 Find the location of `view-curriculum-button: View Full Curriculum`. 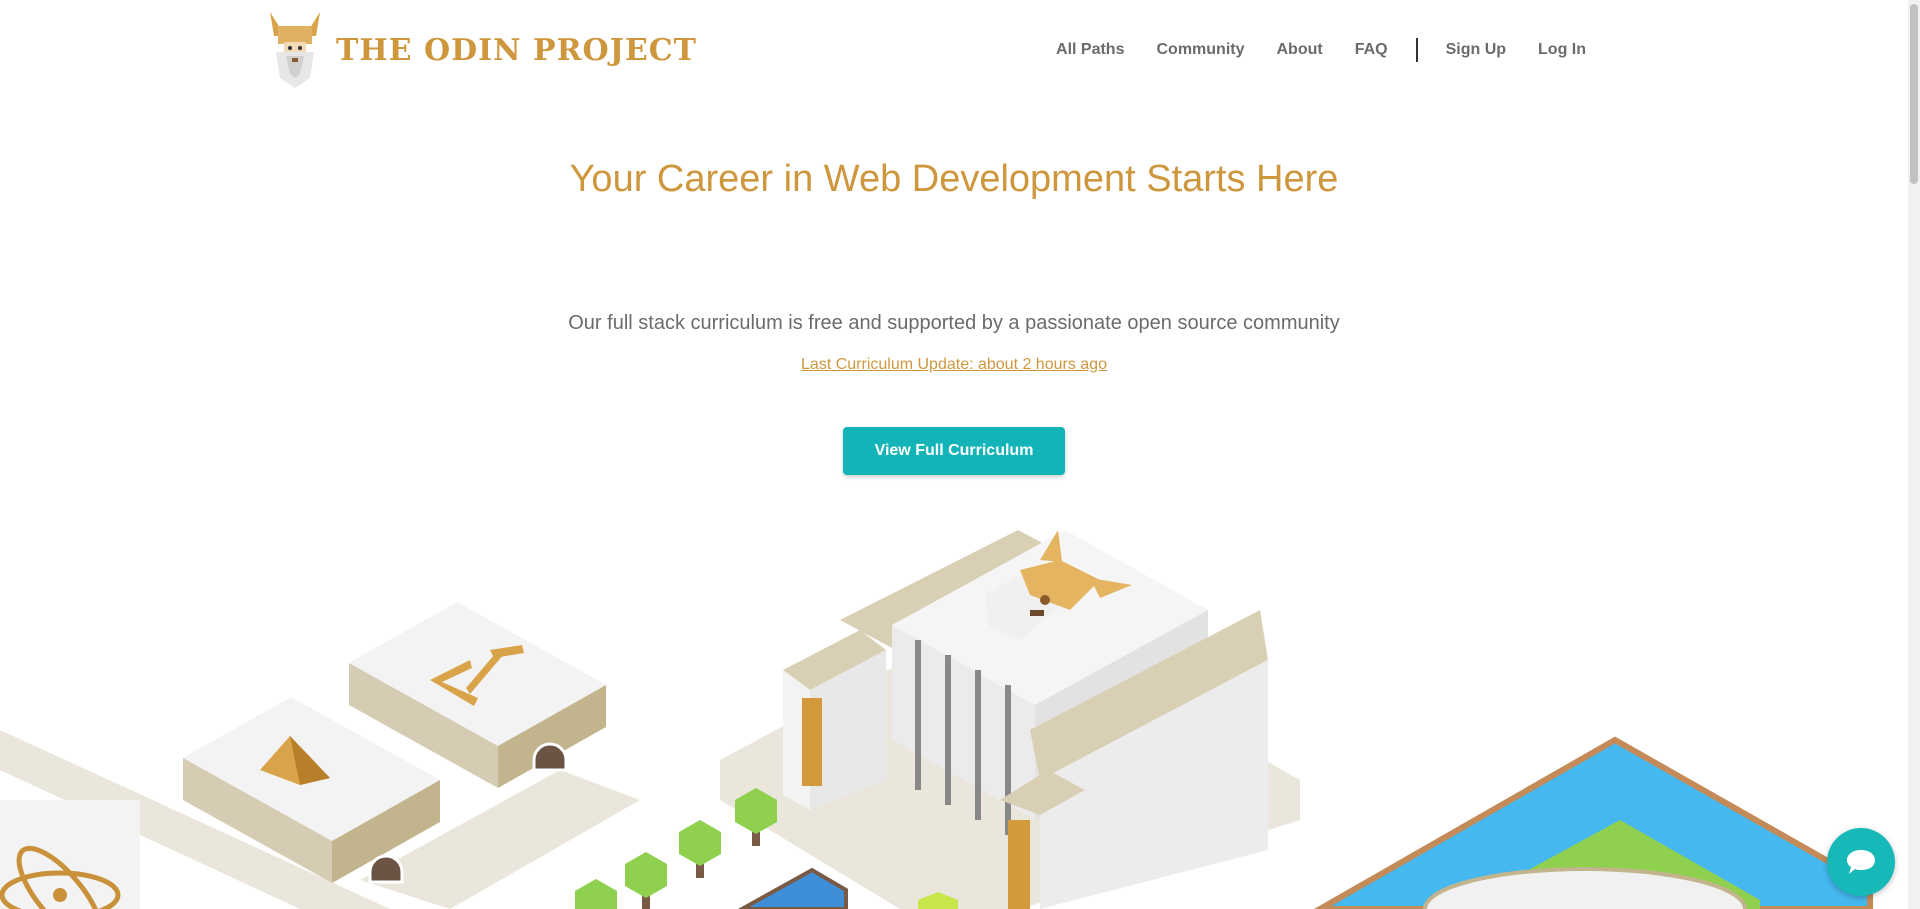

view-curriculum-button: View Full Curriculum is located at coordinates (954, 451).